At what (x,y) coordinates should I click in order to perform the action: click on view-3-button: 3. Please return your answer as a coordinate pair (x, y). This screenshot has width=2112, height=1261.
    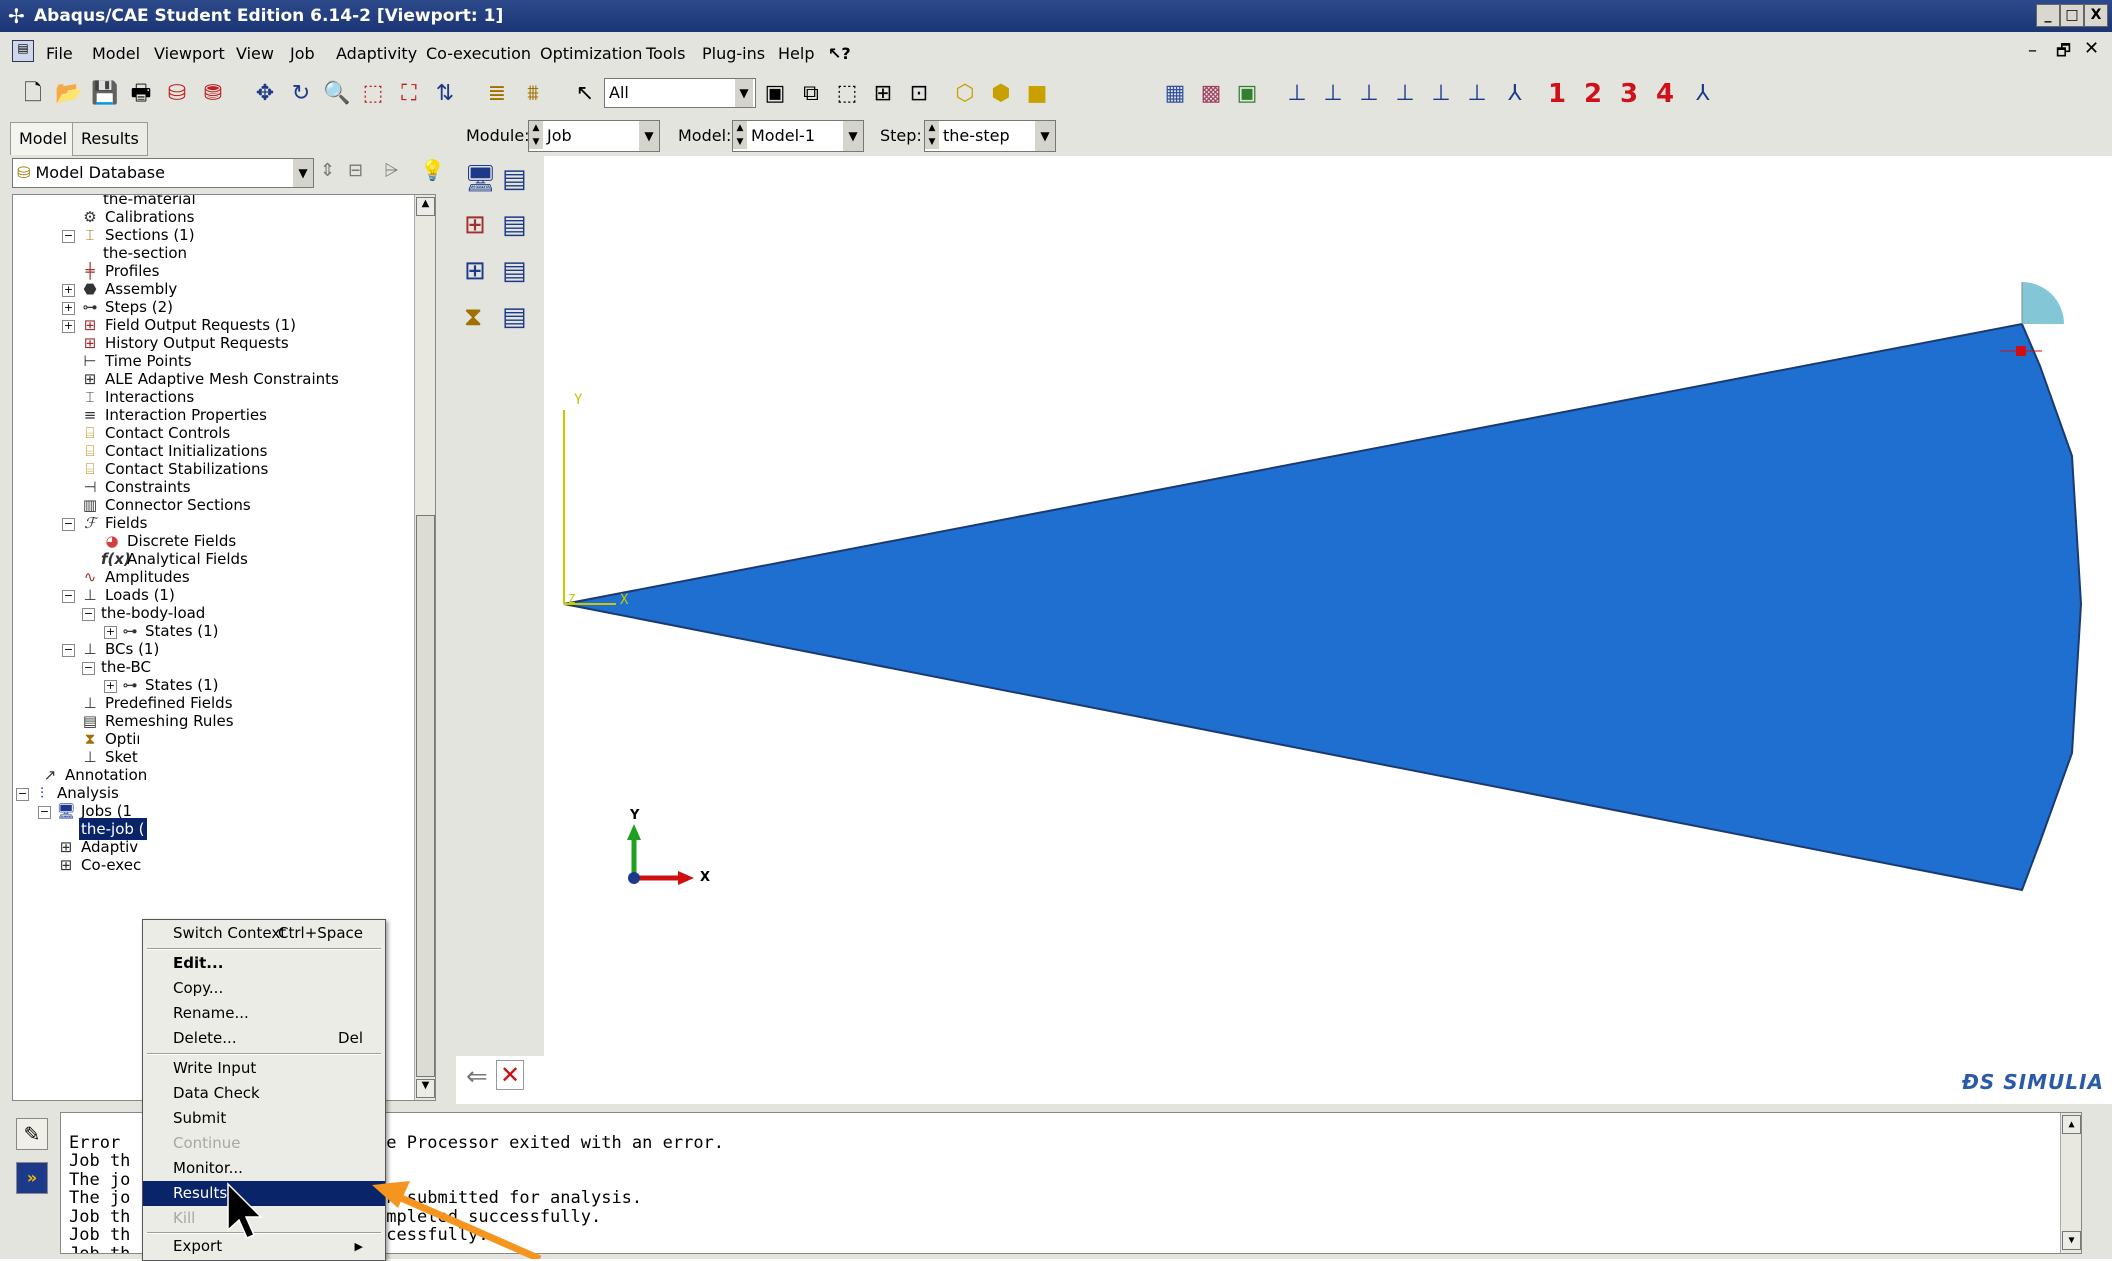
    Looking at the image, I should click on (1629, 94).